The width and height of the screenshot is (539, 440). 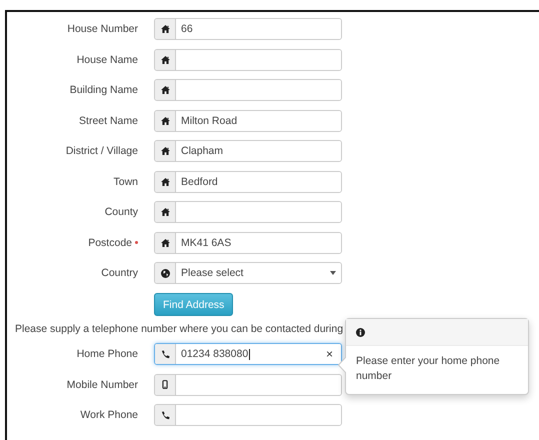 I want to click on input-field: 01234 838080 ×, so click(x=248, y=354).